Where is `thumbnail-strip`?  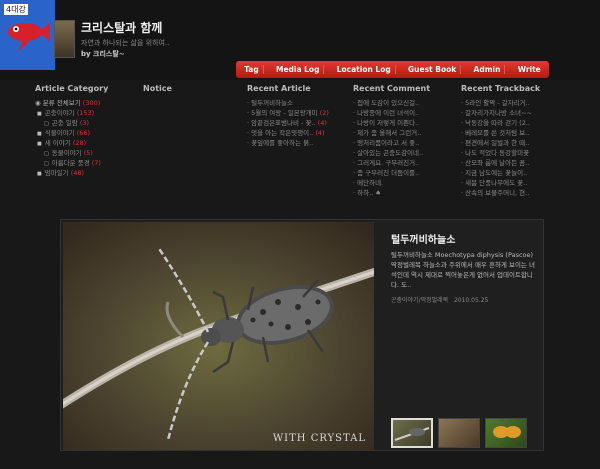
thumbnail-strip is located at coordinates (459, 433).